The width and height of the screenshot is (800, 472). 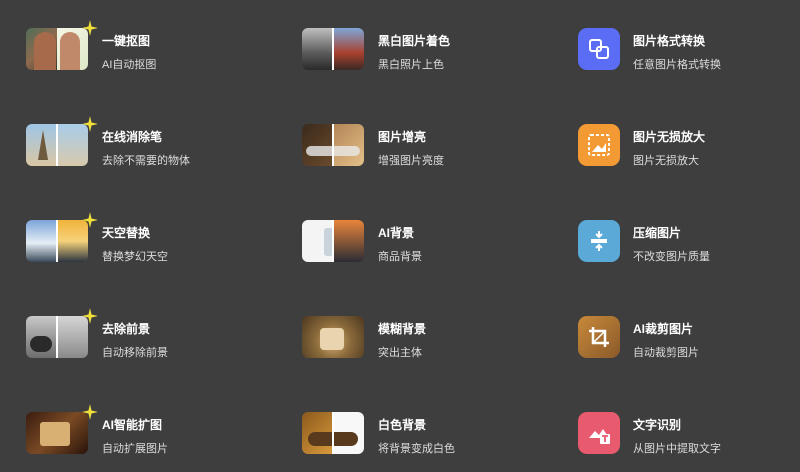 What do you see at coordinates (599, 145) in the screenshot?
I see `upscale-icon` at bounding box center [599, 145].